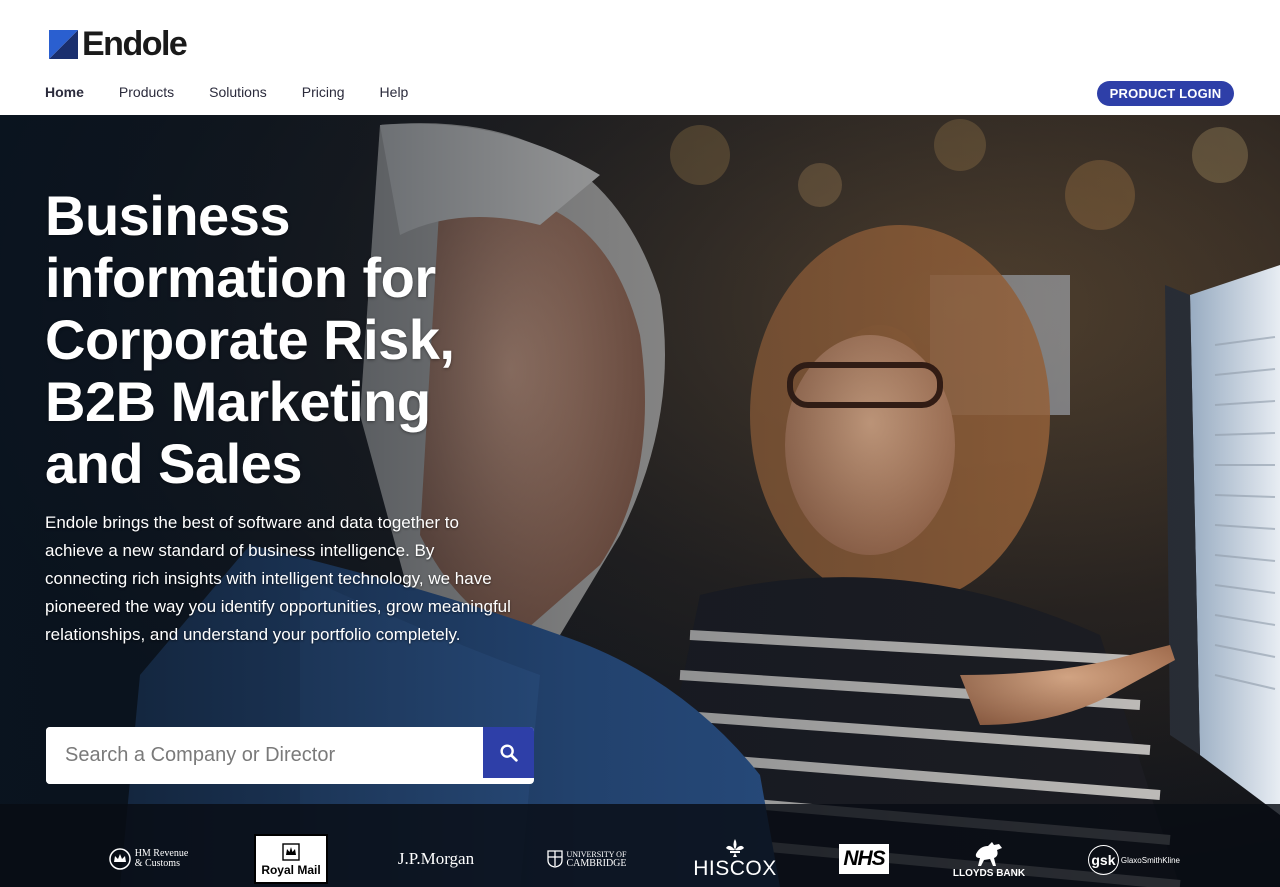 The image size is (1280, 887). Describe the element at coordinates (146, 92) in the screenshot. I see `nav-item-products: Products` at that location.